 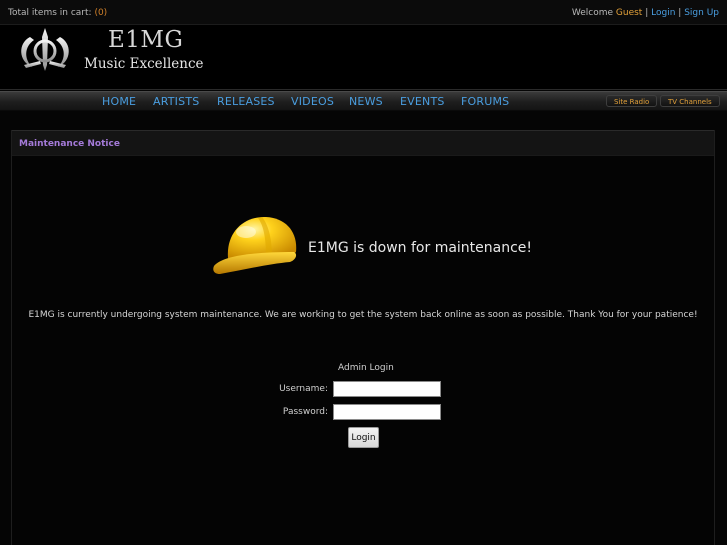 What do you see at coordinates (663, 13) in the screenshot?
I see `login-link: Login` at bounding box center [663, 13].